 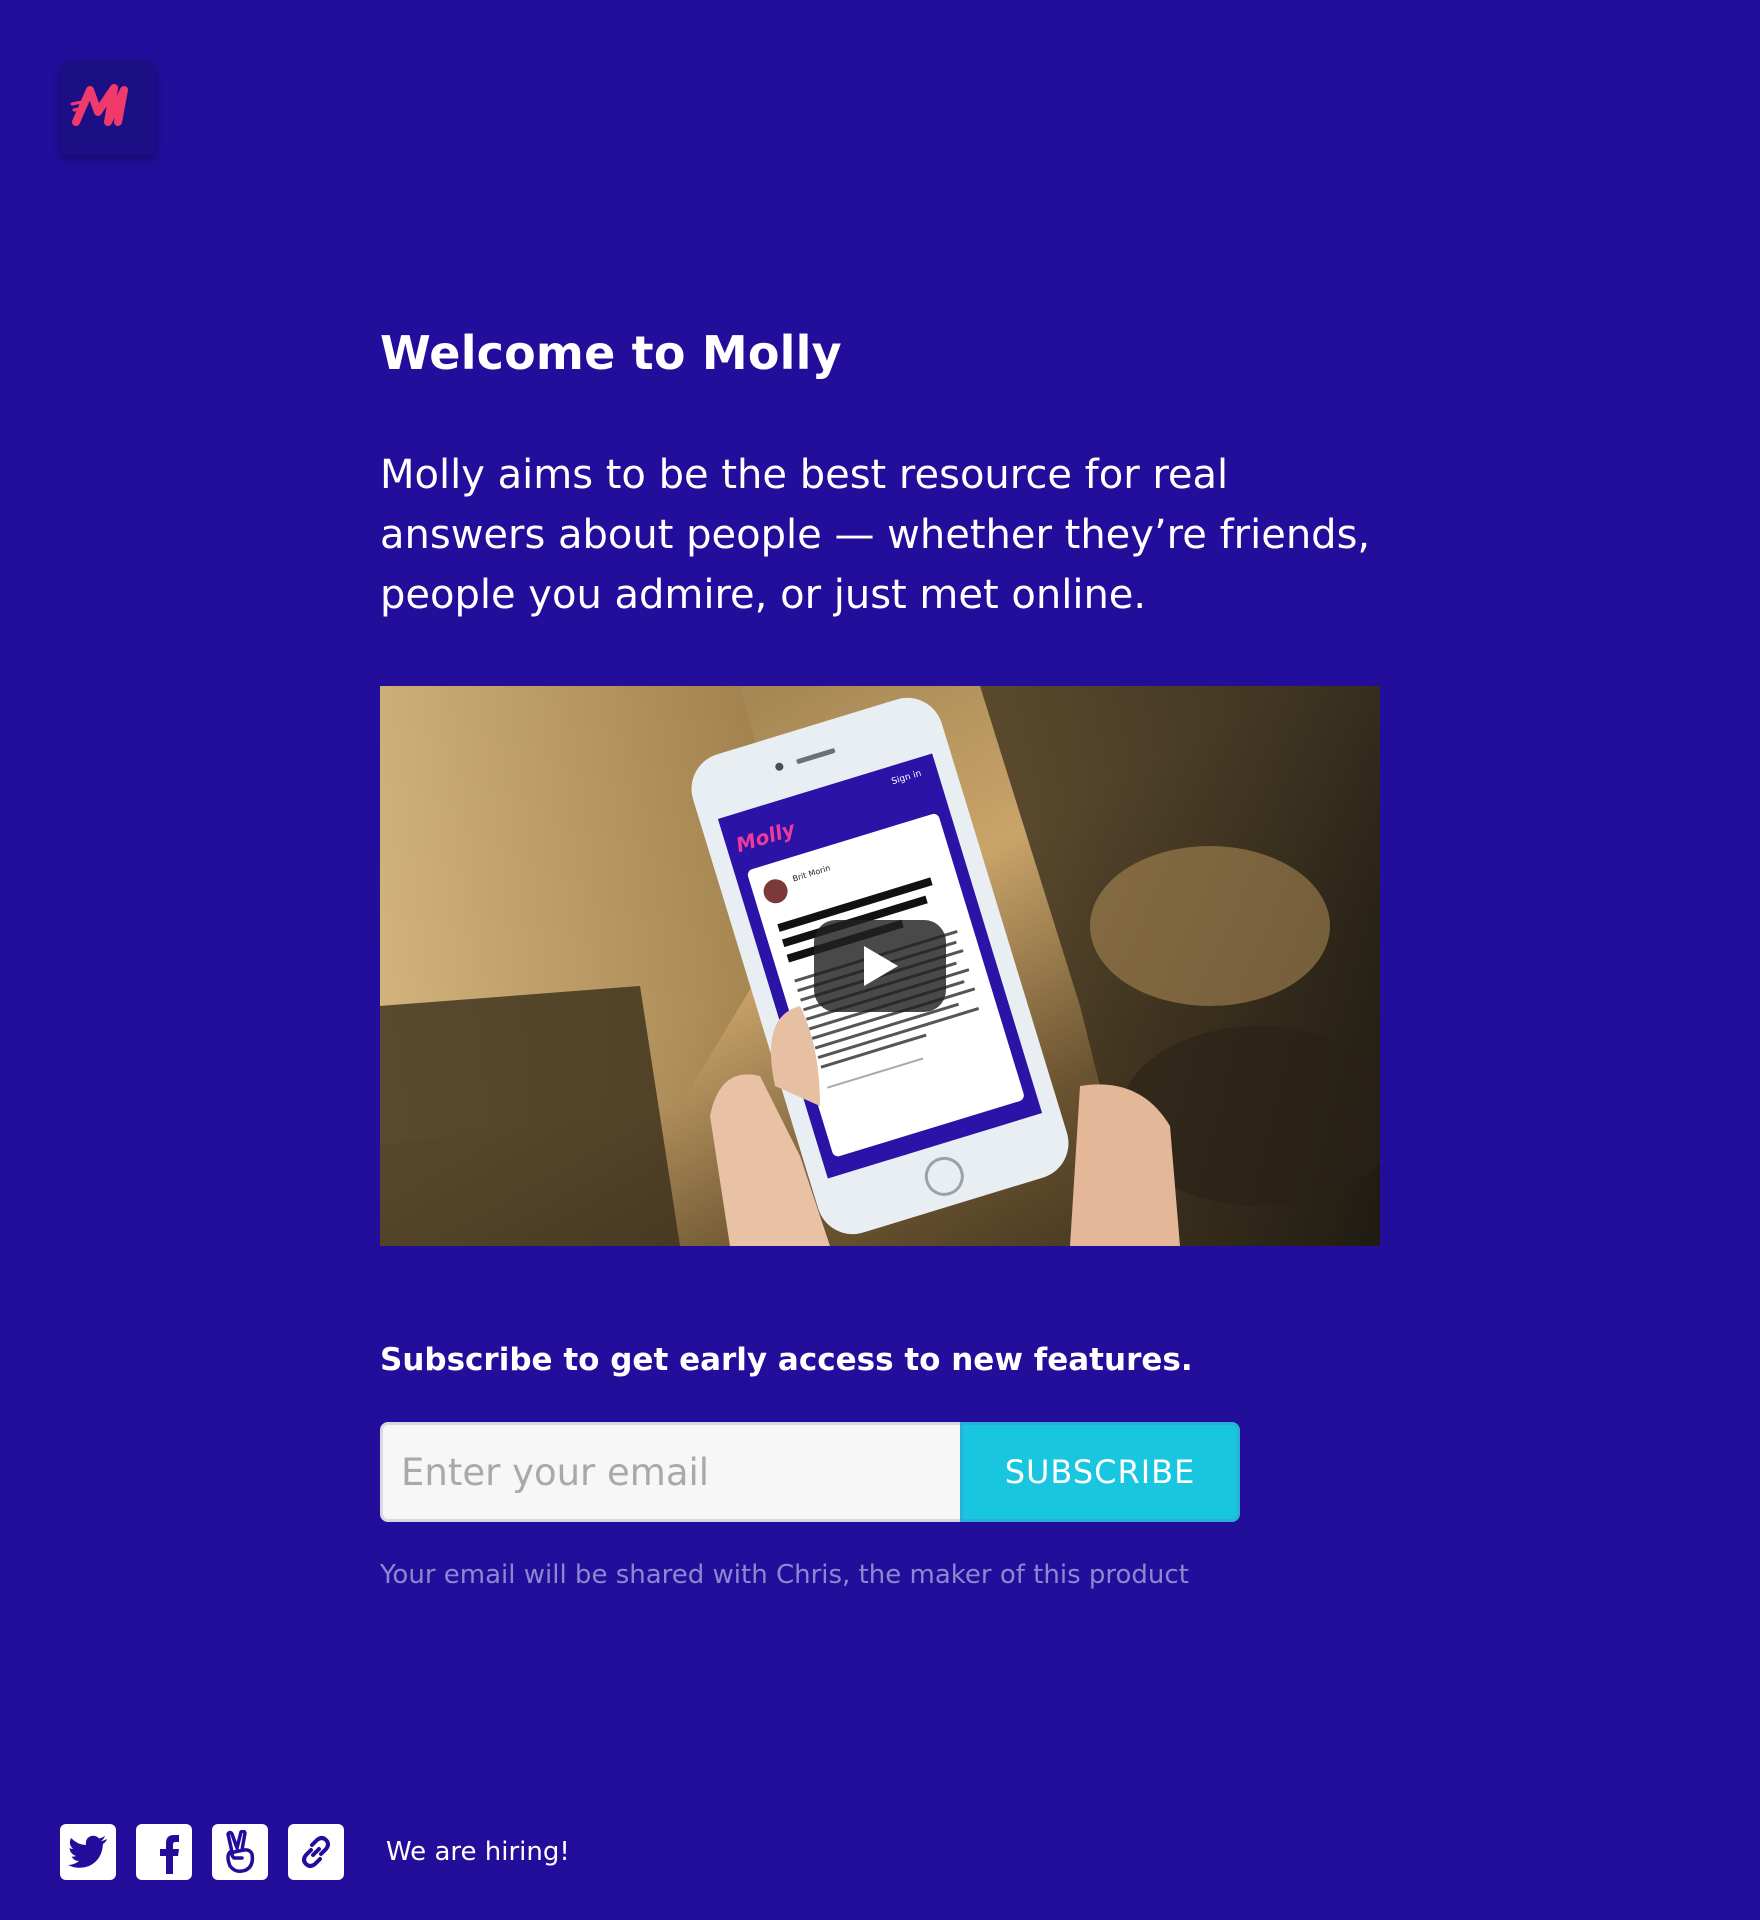 I want to click on subscribe-button: SUBSCRIBE, so click(x=1100, y=1472).